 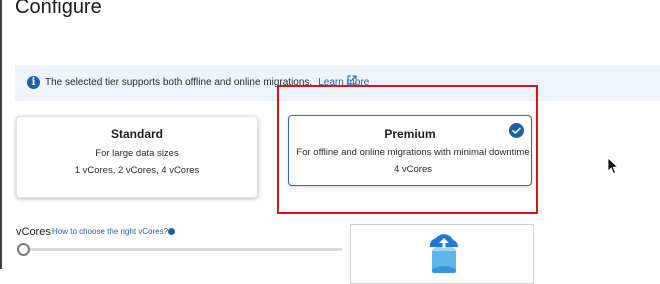 I want to click on help-icon, so click(x=171, y=231).